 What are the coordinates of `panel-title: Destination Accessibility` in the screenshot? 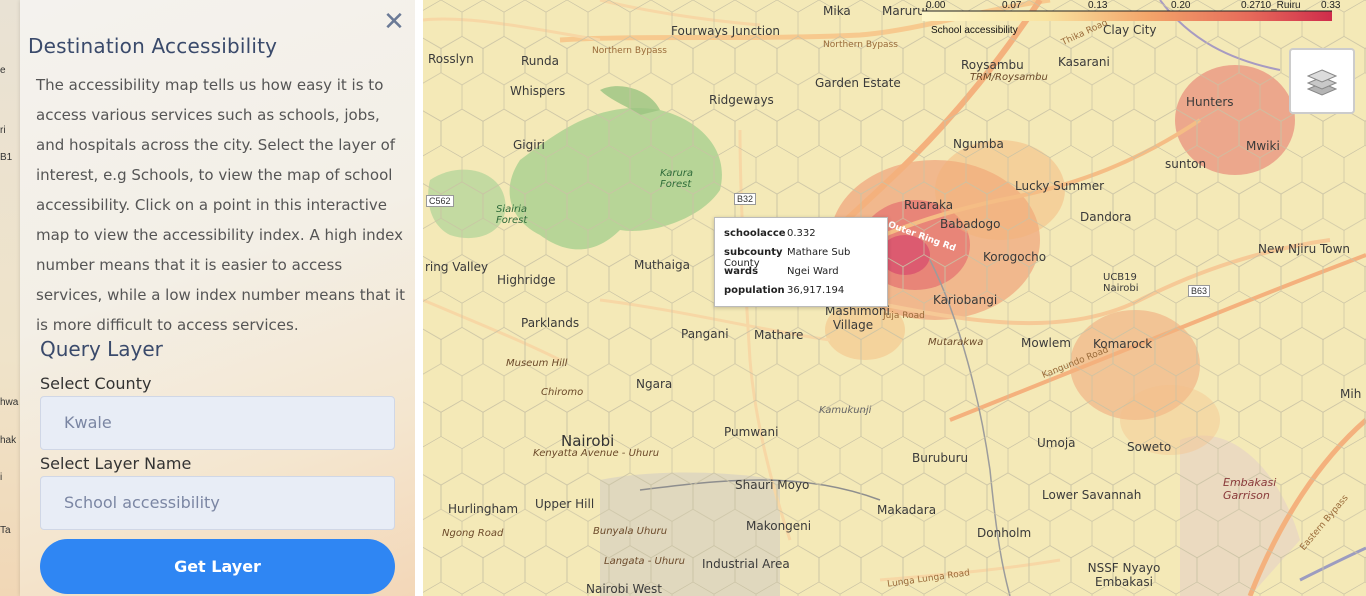 It's located at (153, 46).